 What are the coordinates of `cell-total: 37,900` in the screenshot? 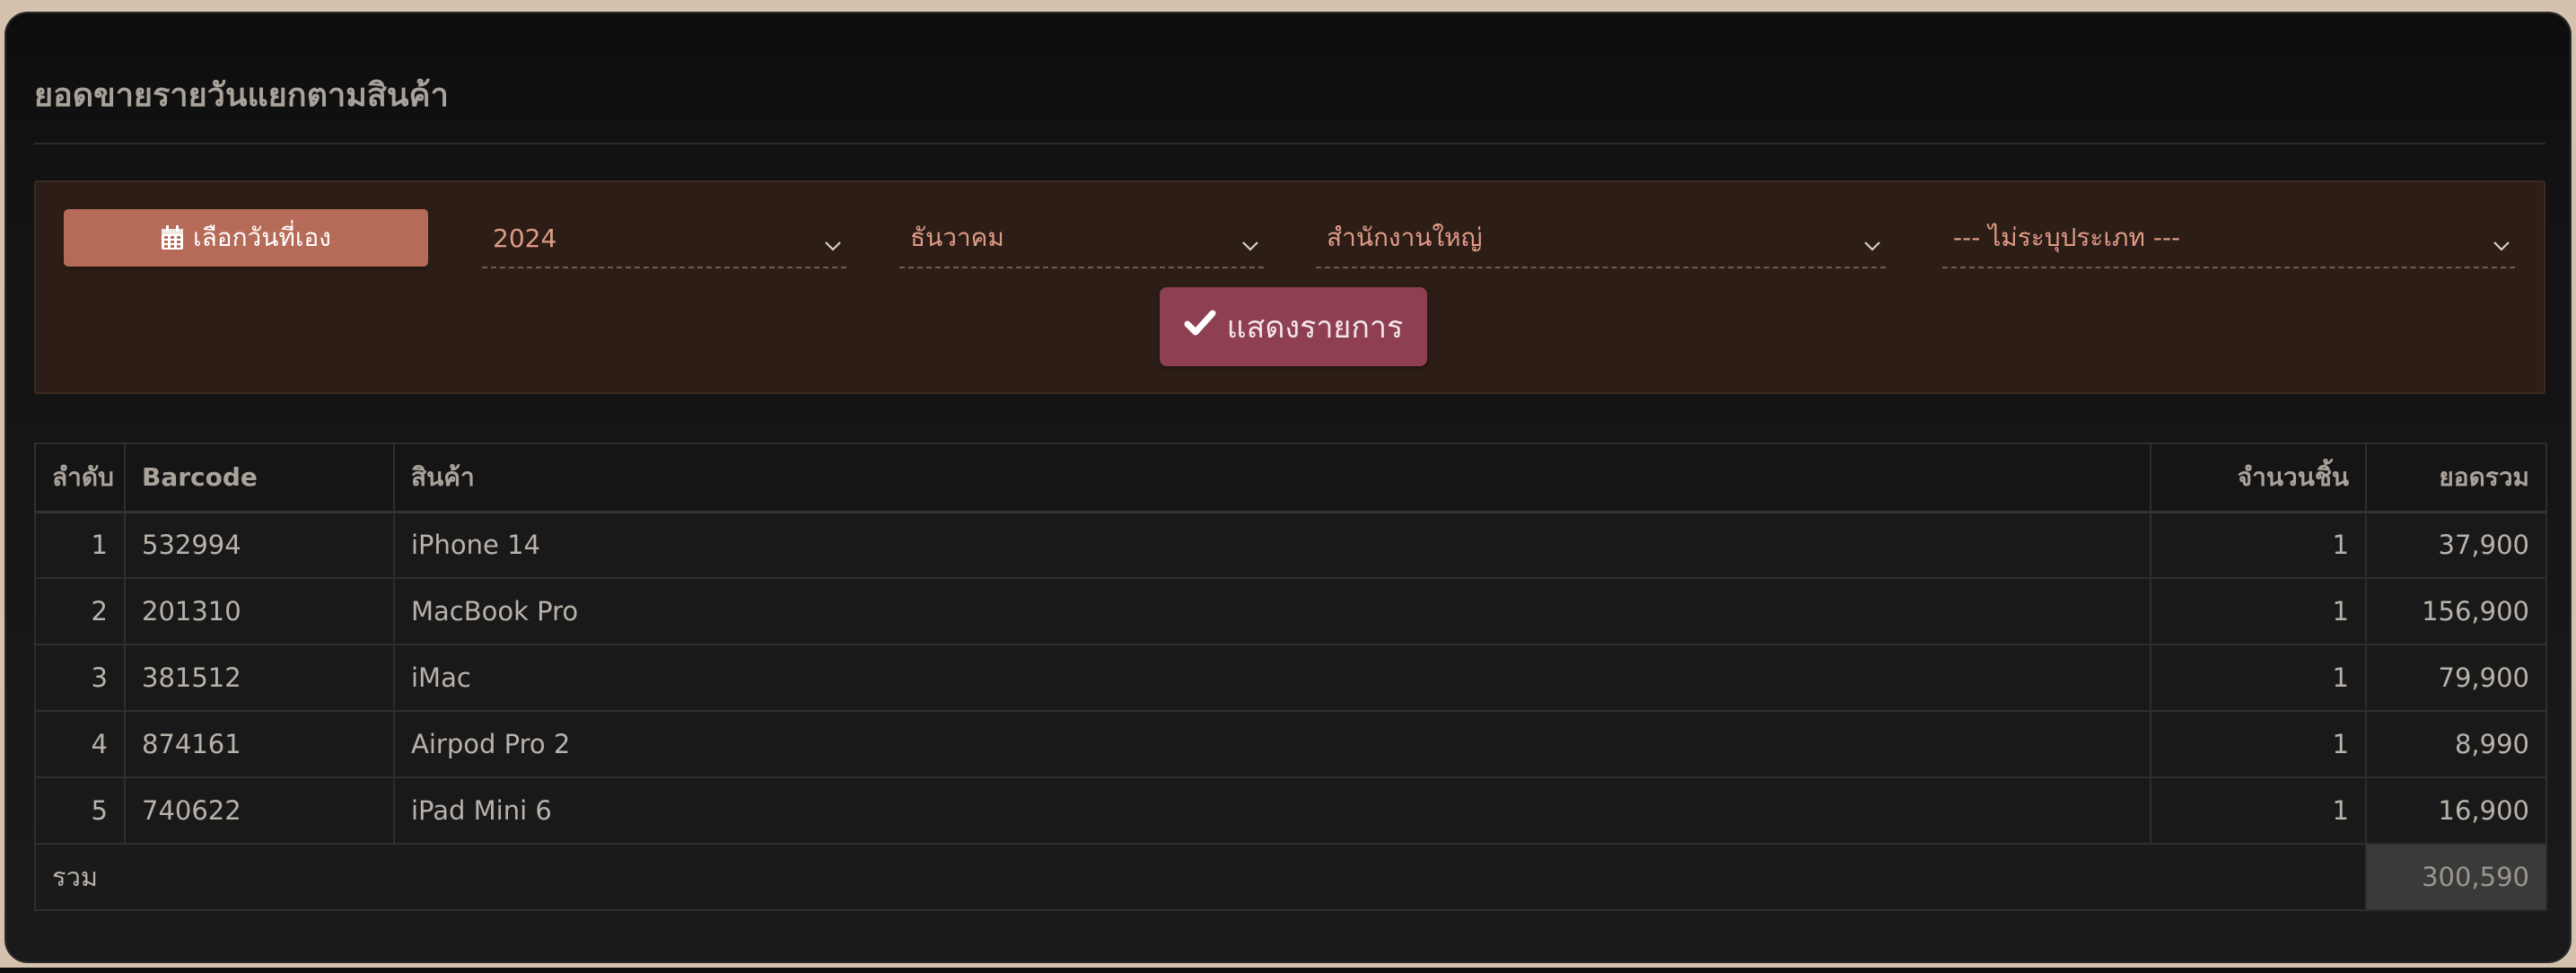 It's located at (2456, 545).